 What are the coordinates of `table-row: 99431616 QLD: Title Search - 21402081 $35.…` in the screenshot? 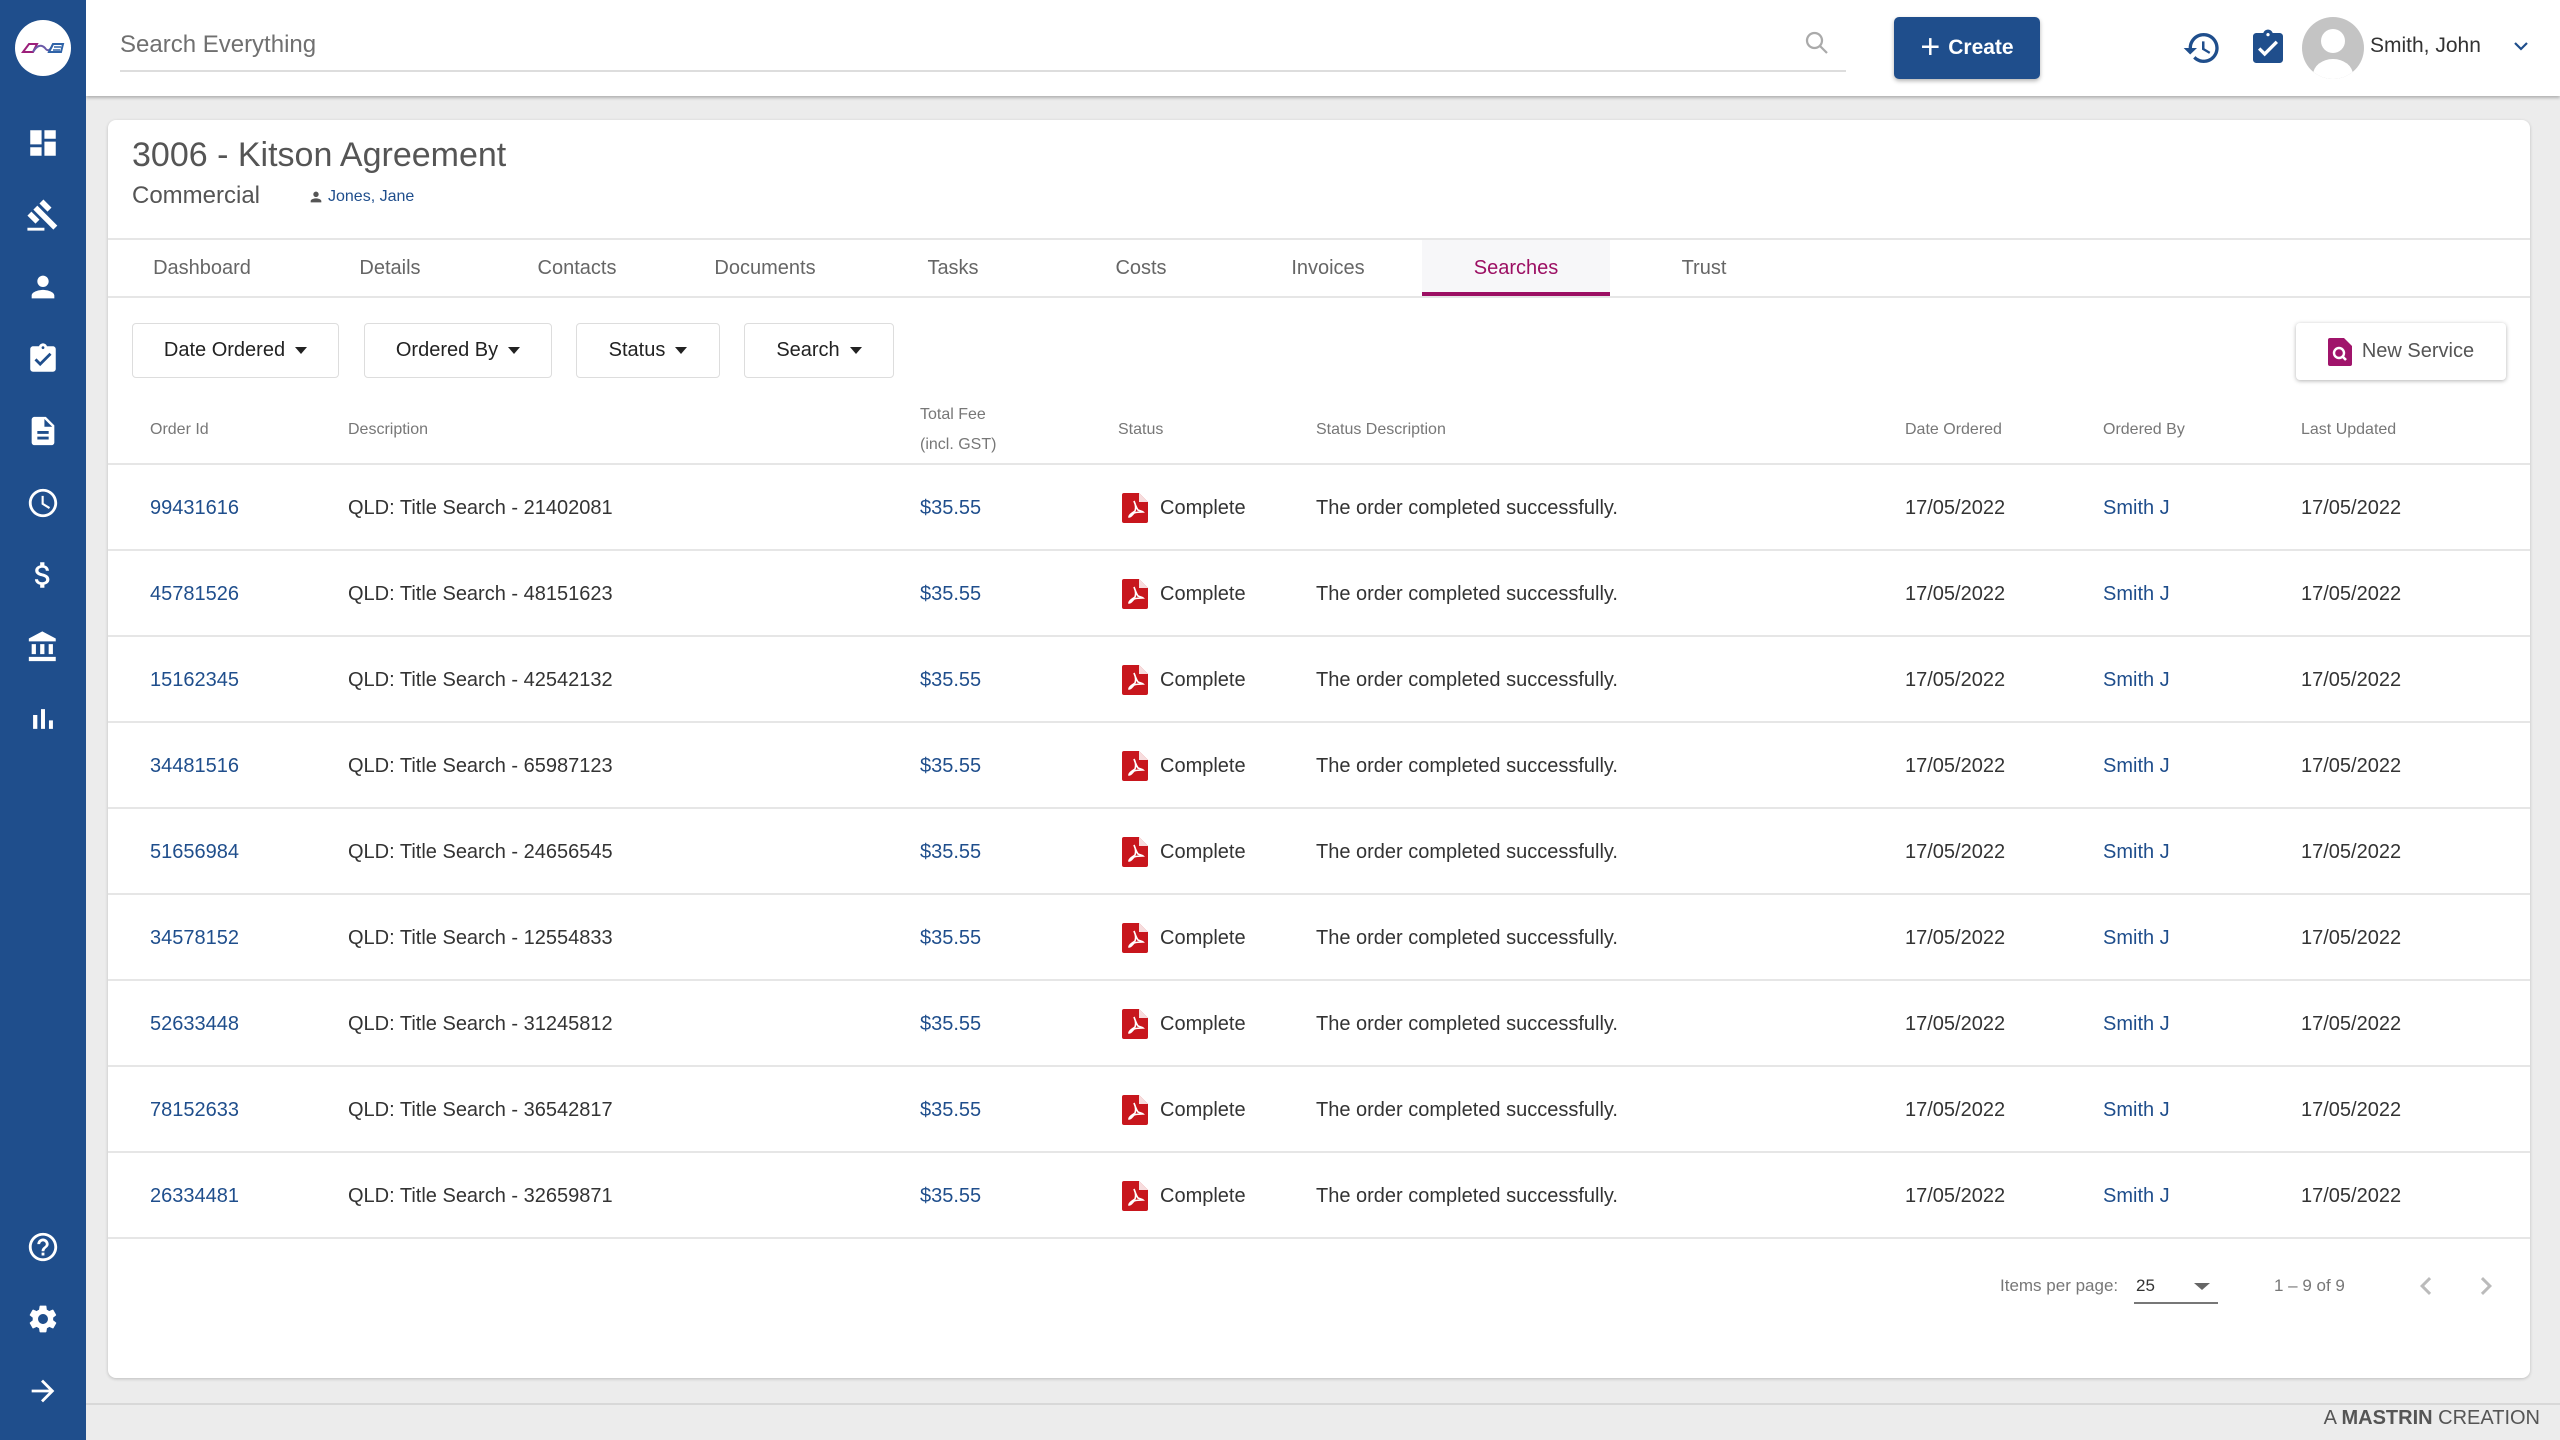 It's located at (1319, 508).